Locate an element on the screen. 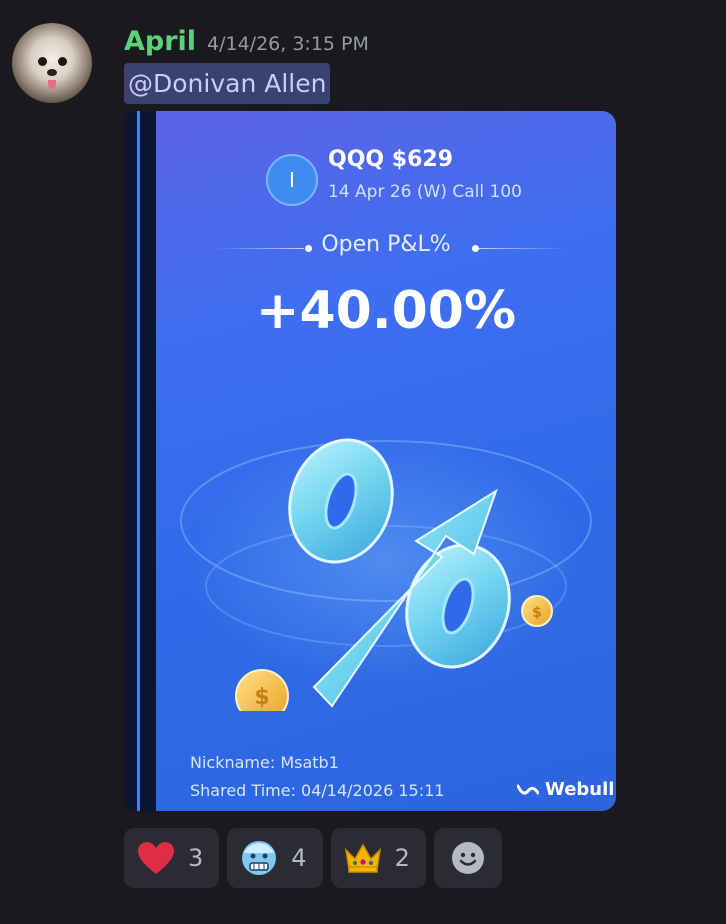 The width and height of the screenshot is (726, 924). reaction-crown: 2 is located at coordinates (378, 858).